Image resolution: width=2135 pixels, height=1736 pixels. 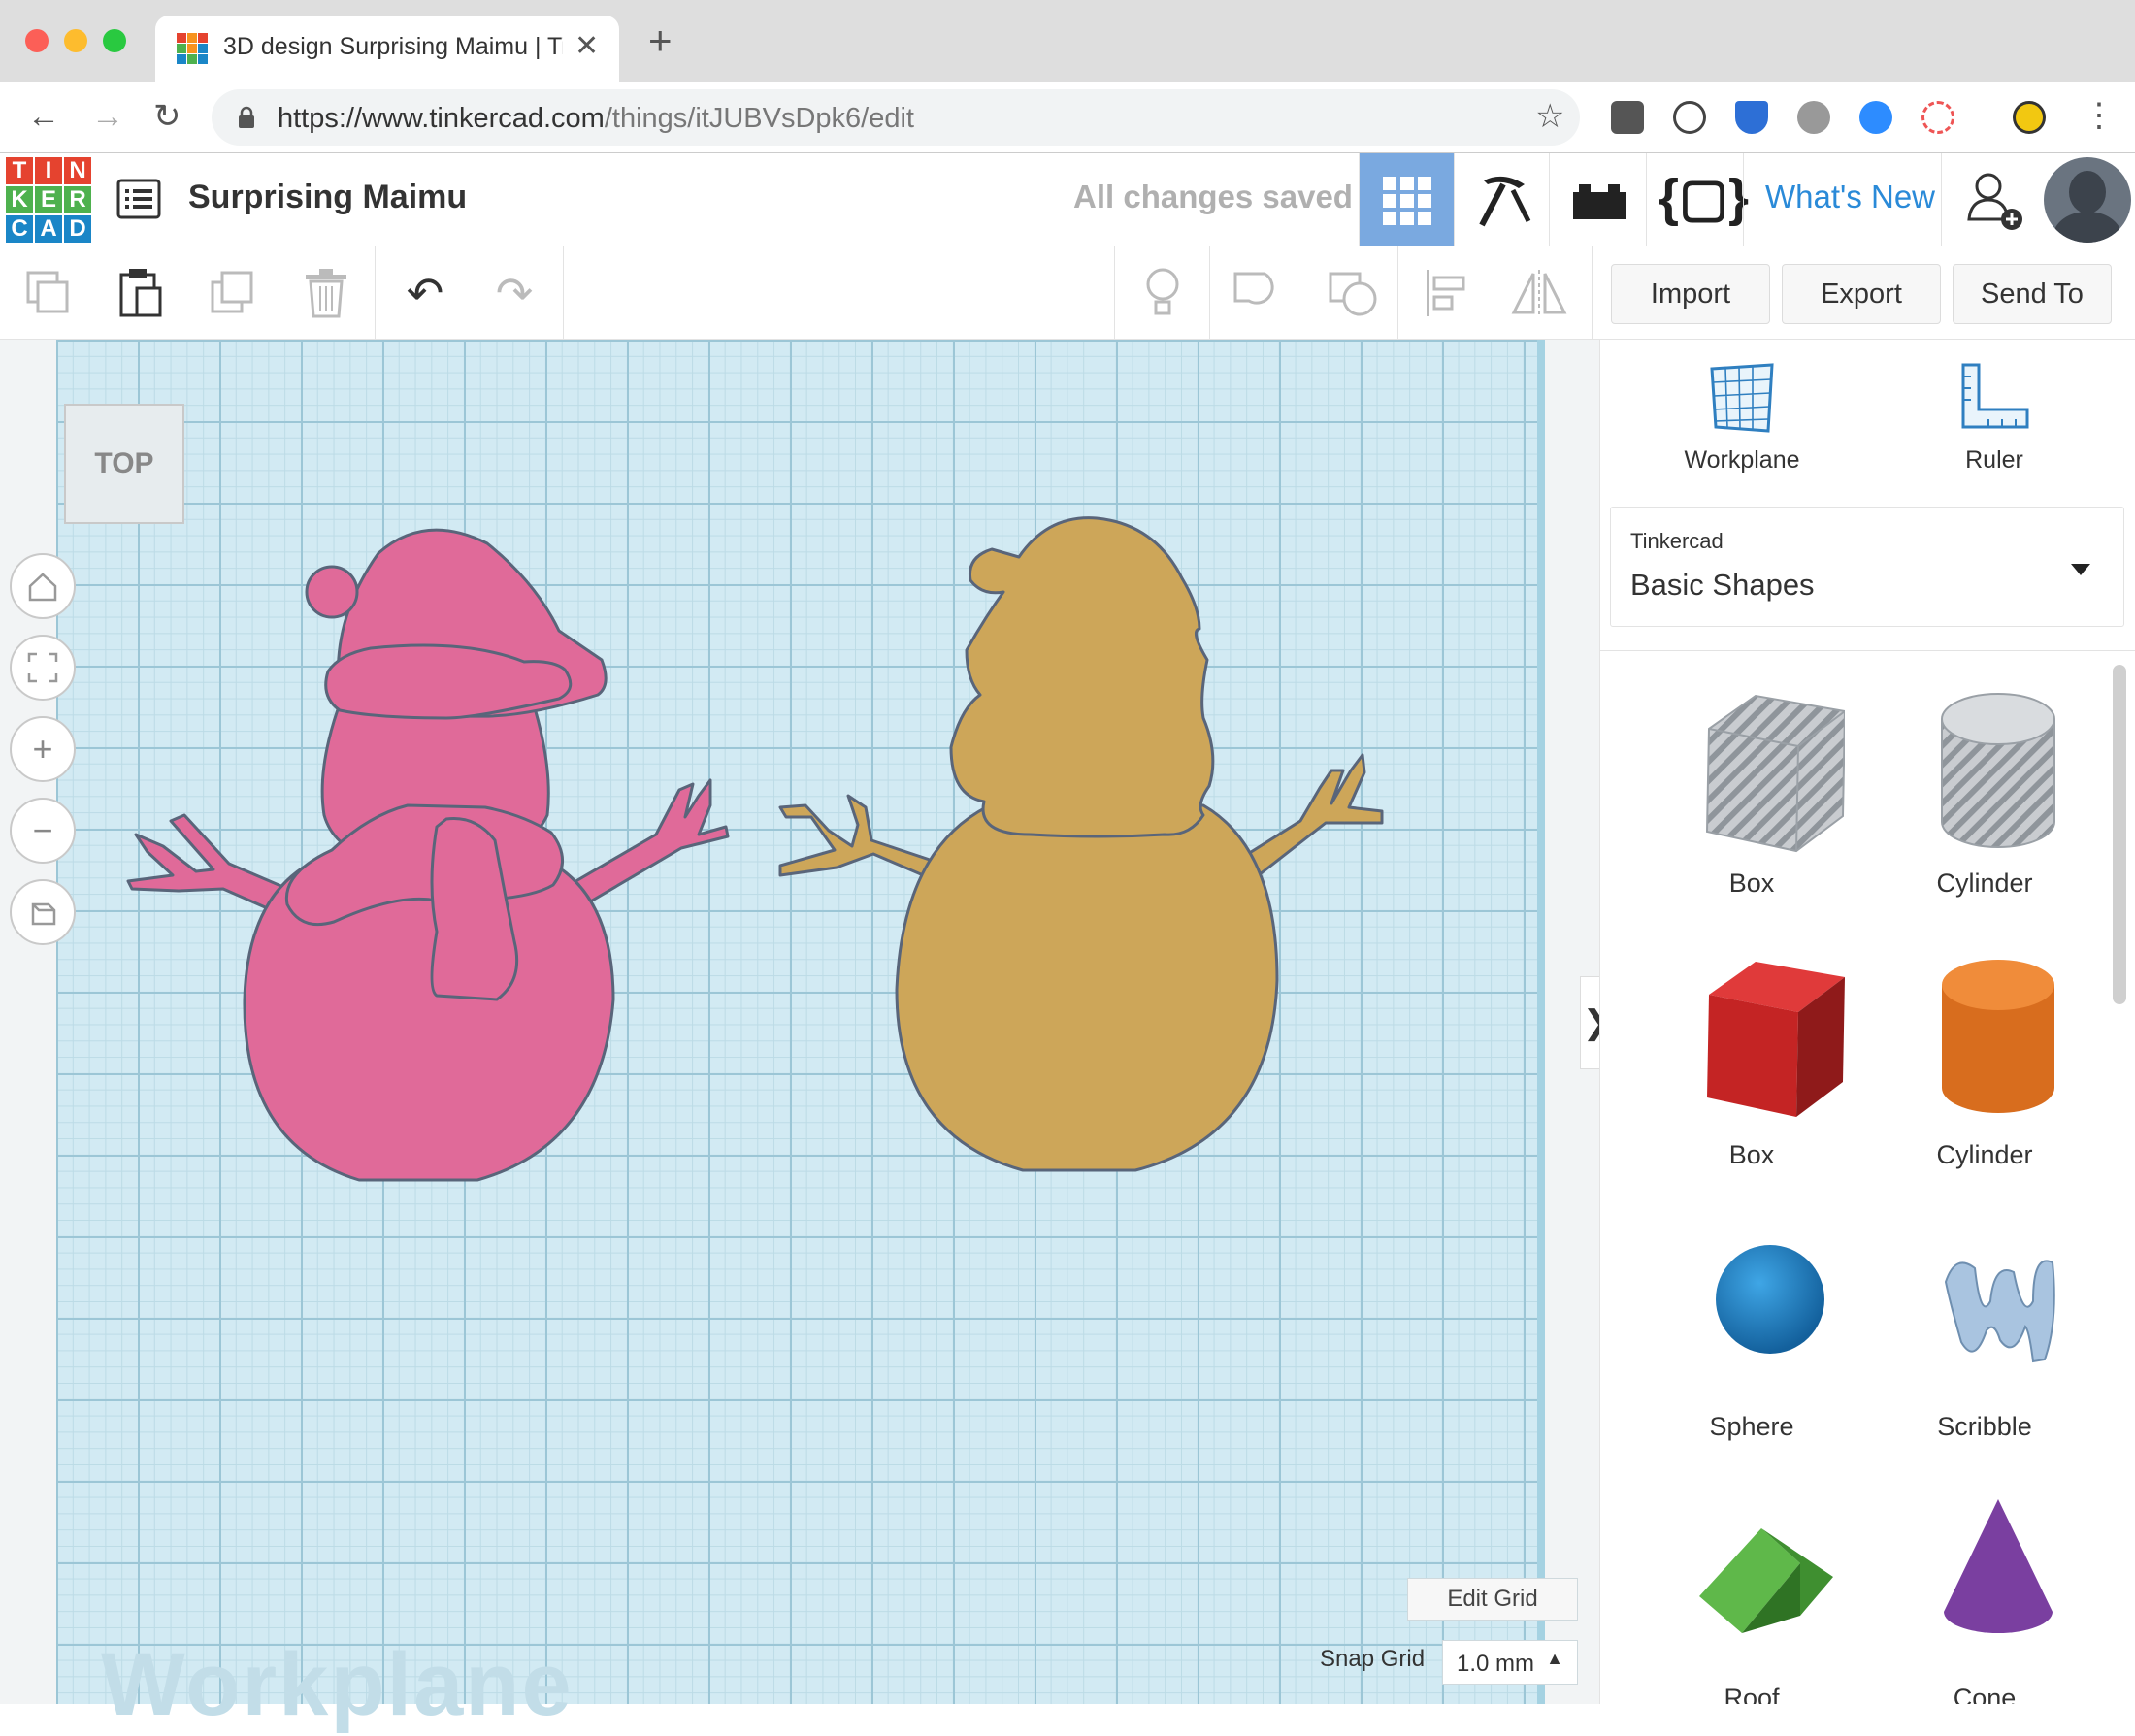 What do you see at coordinates (2029, 117) in the screenshot?
I see `profile-extension-icon` at bounding box center [2029, 117].